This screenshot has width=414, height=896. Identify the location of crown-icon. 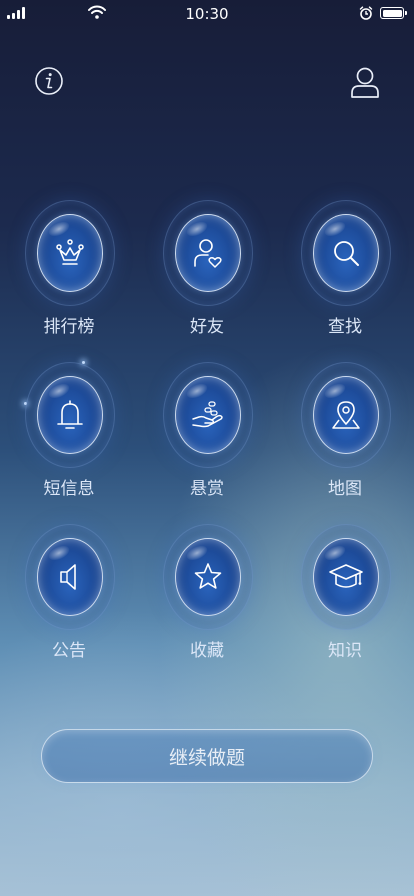
(70, 252).